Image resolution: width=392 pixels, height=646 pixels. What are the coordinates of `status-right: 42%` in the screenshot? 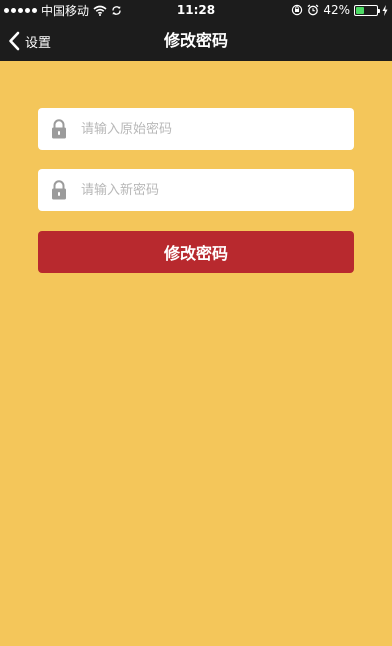 It's located at (339, 10).